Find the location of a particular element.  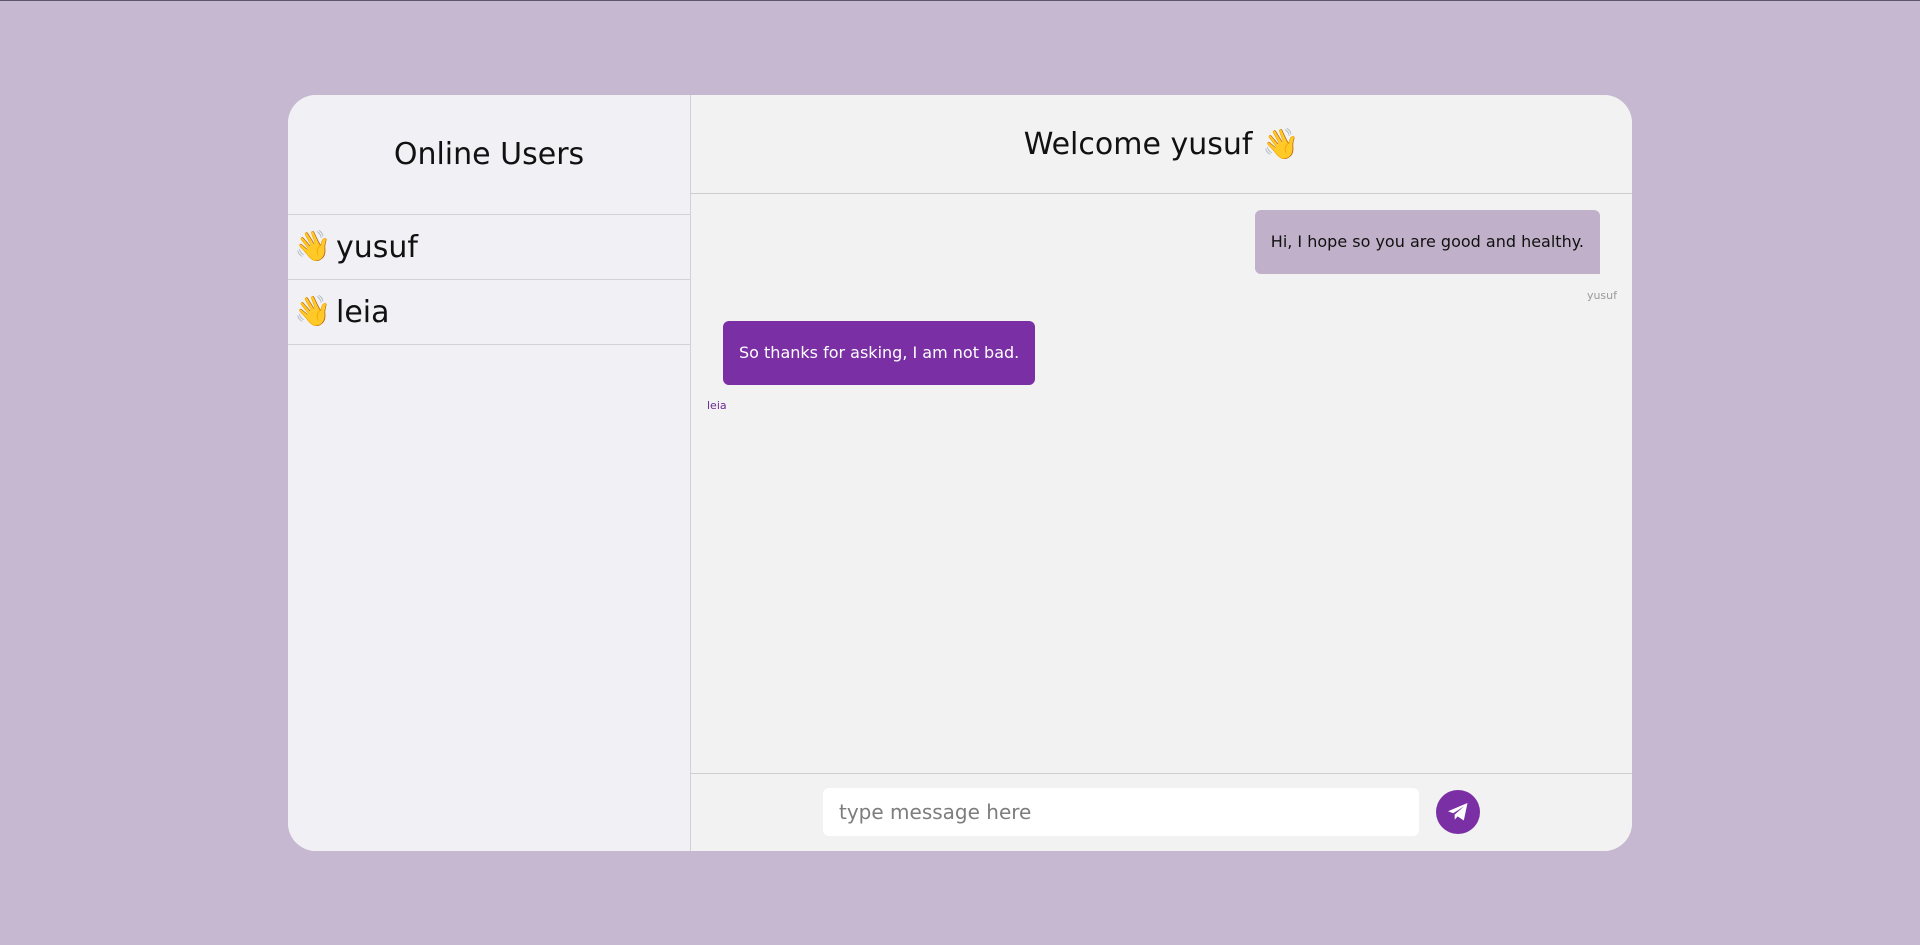

paper-plane-icon is located at coordinates (1458, 812).